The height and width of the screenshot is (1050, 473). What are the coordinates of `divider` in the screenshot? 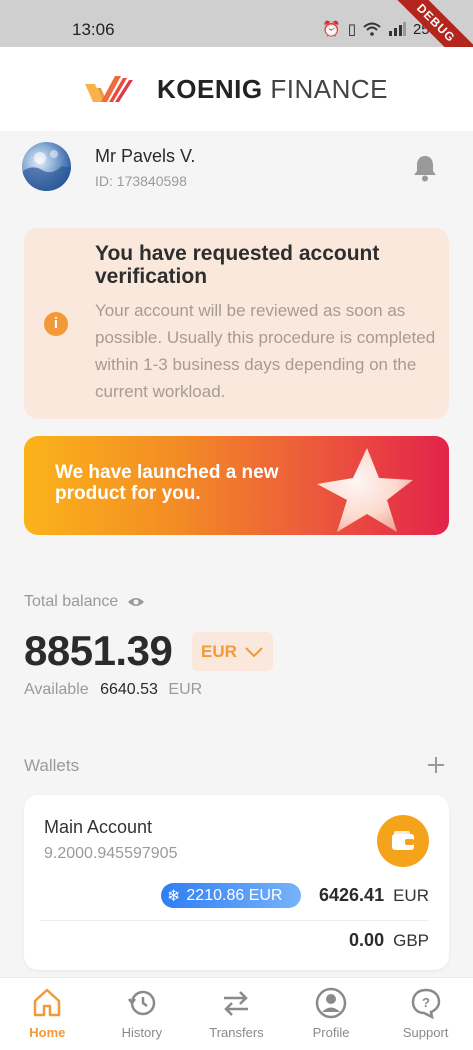 It's located at (234, 920).